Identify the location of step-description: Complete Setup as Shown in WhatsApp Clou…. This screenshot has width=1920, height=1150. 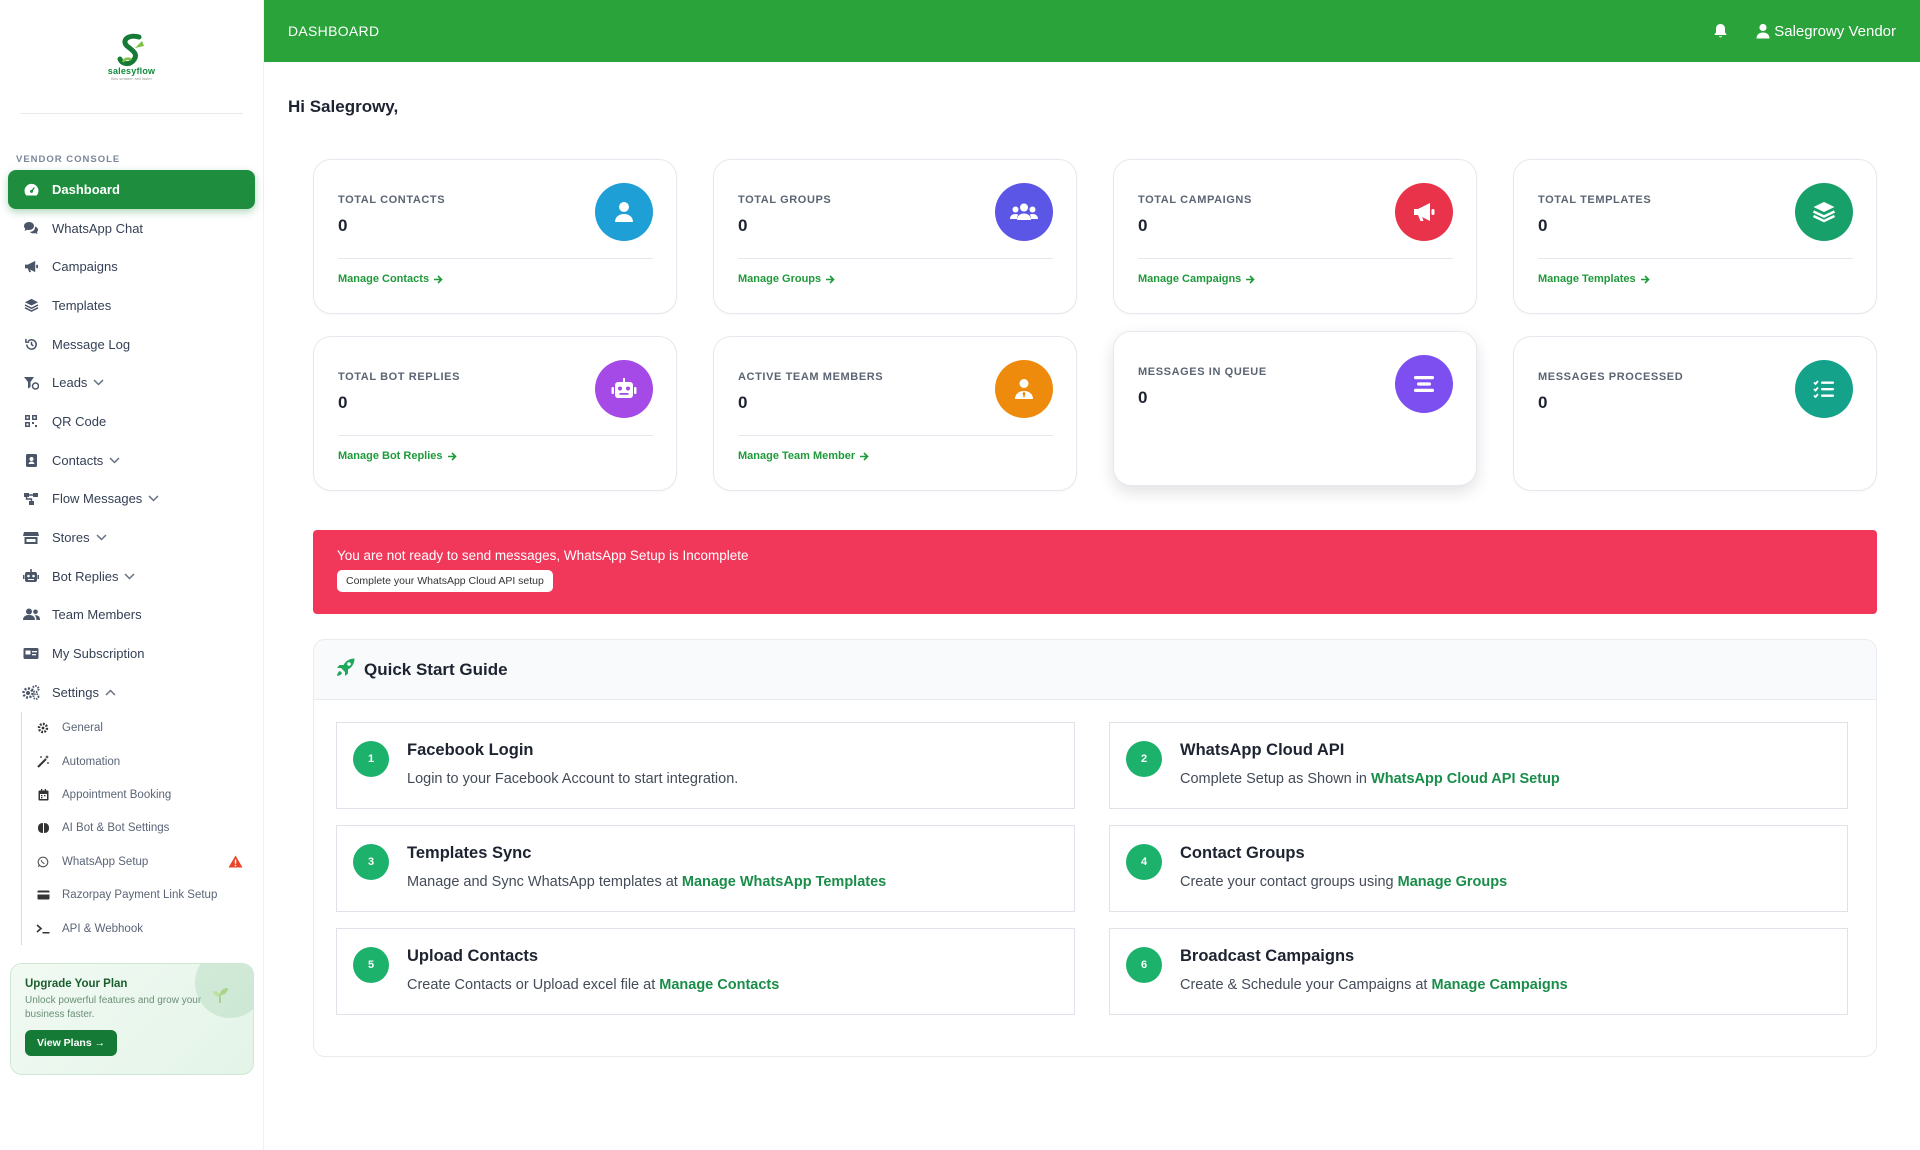
(1370, 779).